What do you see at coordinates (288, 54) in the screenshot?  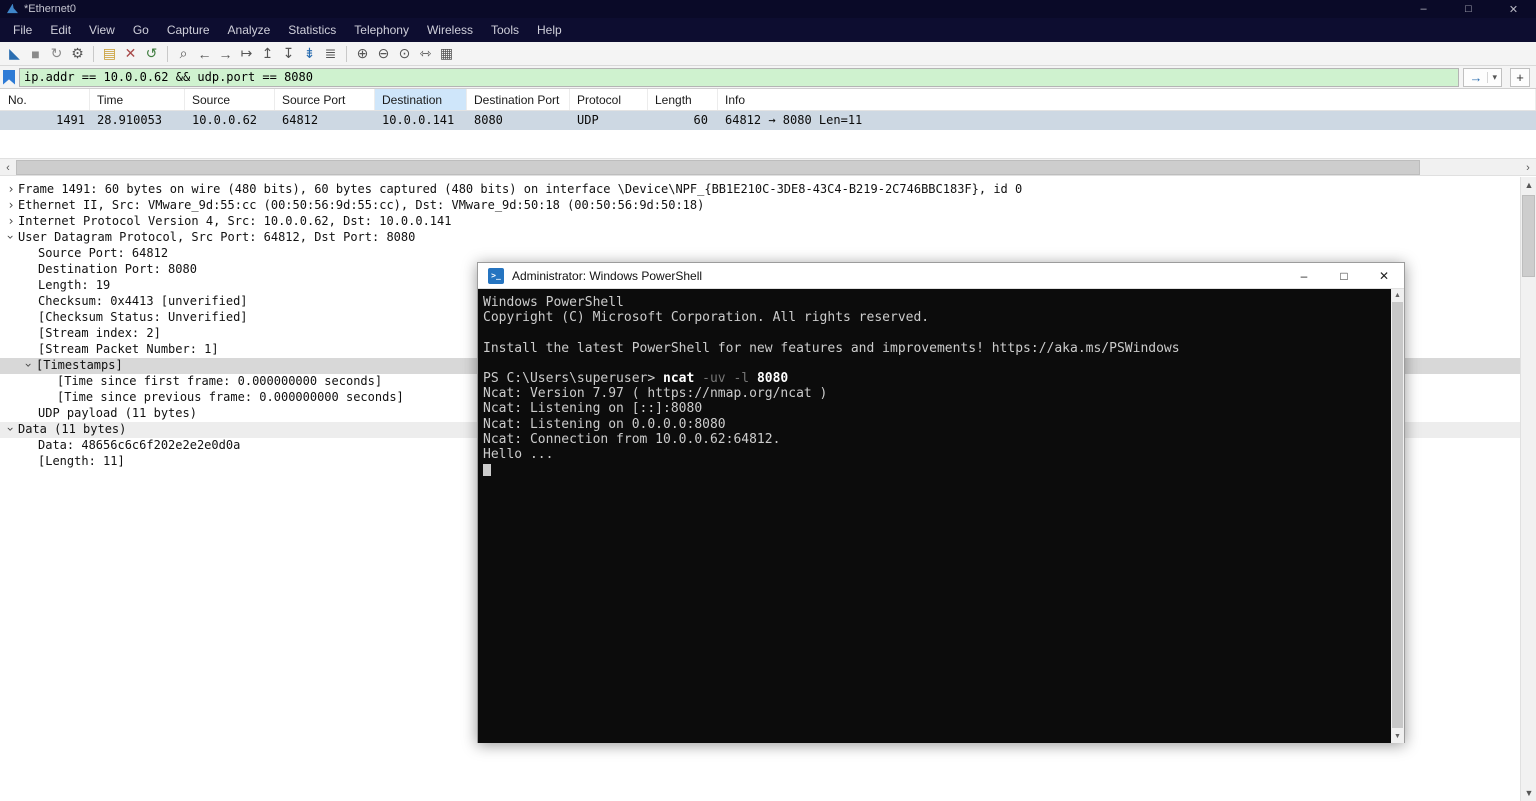 I see `go-to-last-icon: ↧` at bounding box center [288, 54].